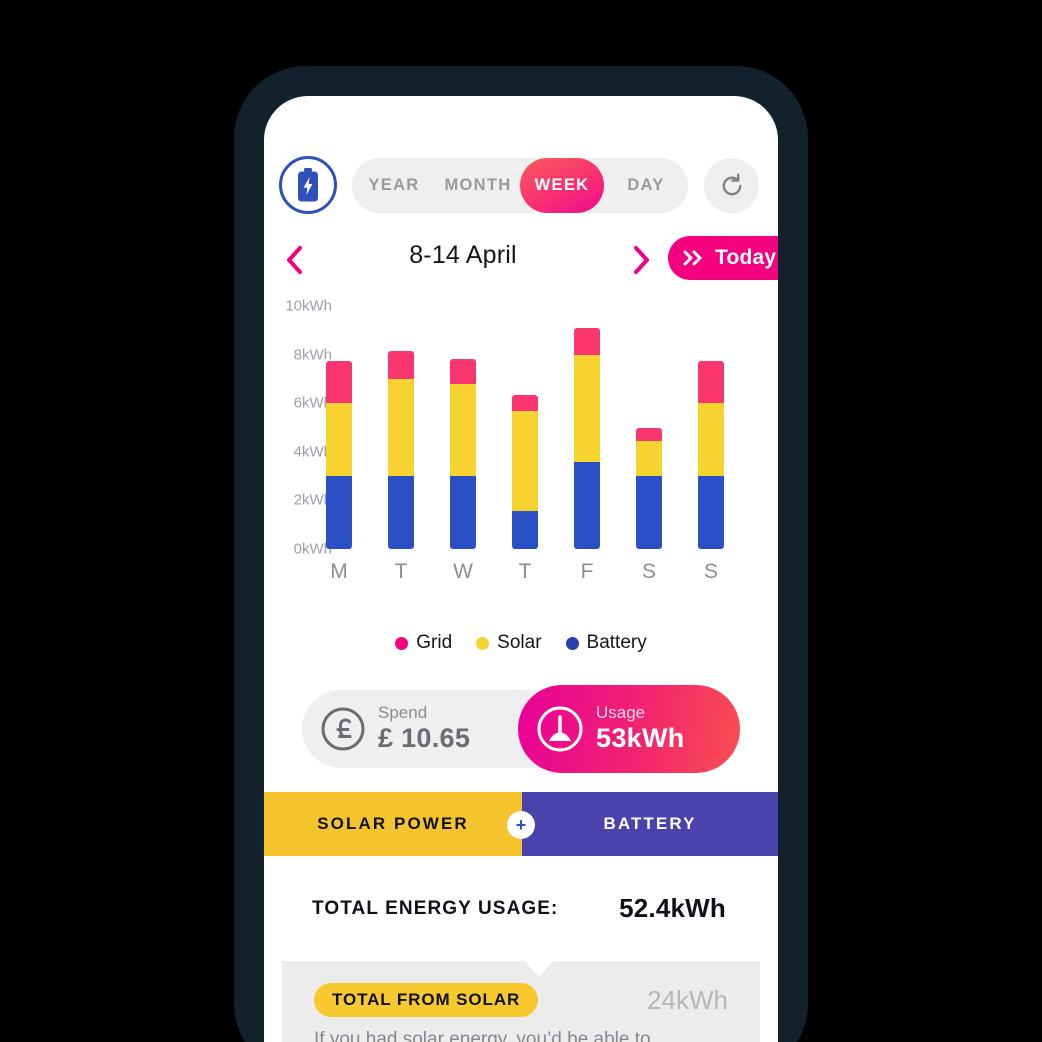 Image resolution: width=1042 pixels, height=1042 pixels. I want to click on summary-stats: Spend £ 10.65 Usage 53kWh, so click(521, 729).